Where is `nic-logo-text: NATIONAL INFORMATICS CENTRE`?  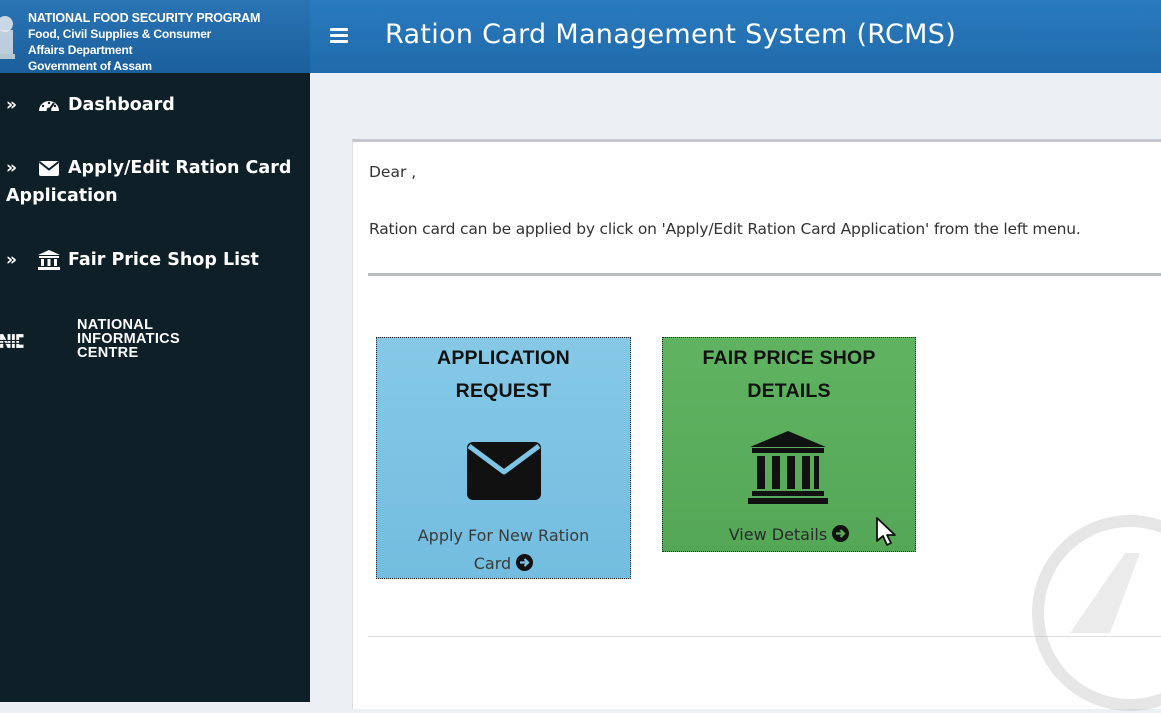
nic-logo-text: NATIONAL INFORMATICS CENTRE is located at coordinates (128, 339).